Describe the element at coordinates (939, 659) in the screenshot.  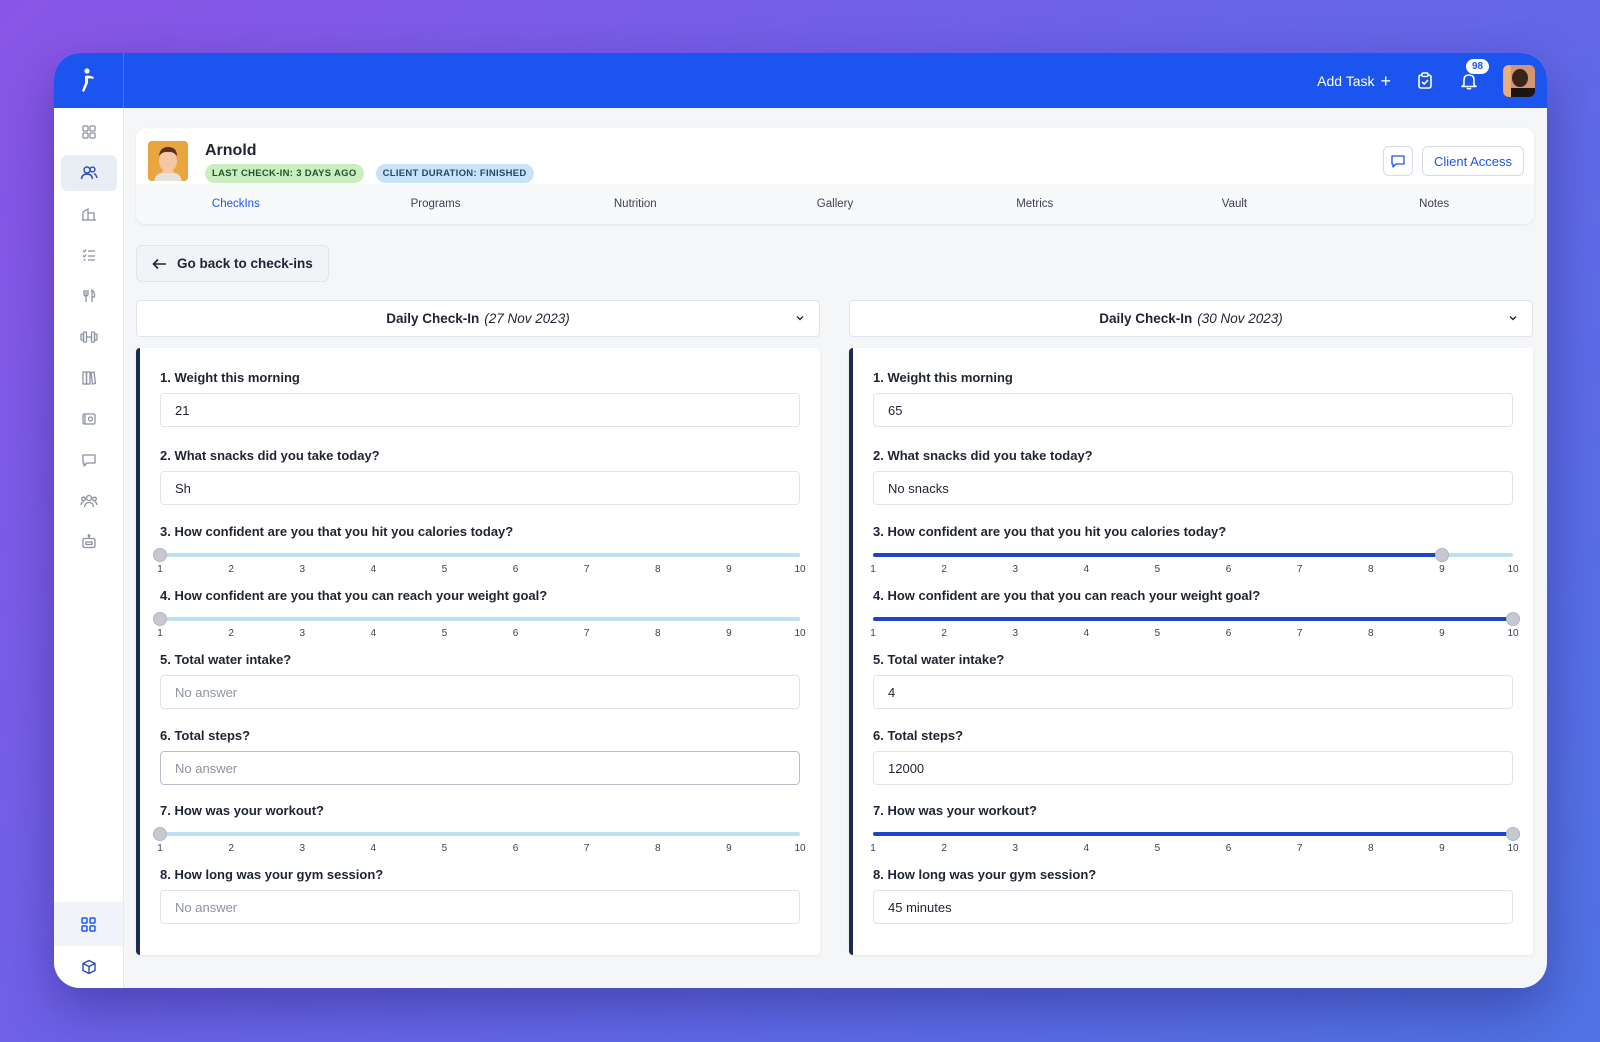
I see `question-label: 5. Total water intake?` at that location.